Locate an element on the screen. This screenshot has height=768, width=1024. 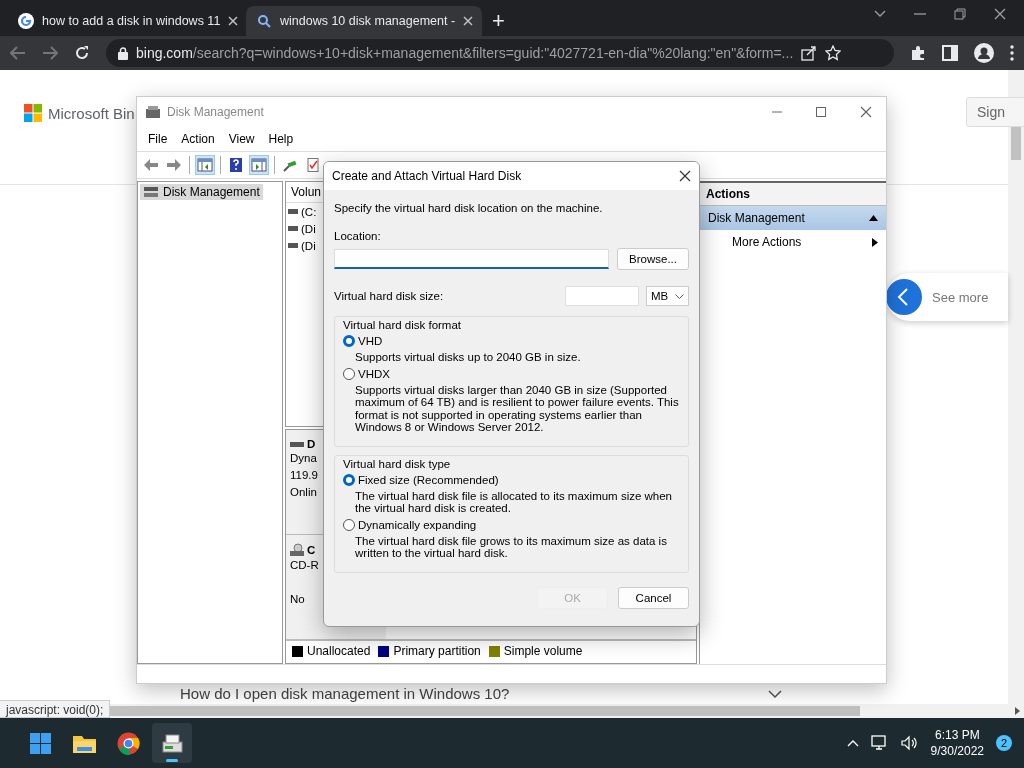
menu-item: Action is located at coordinates (198, 139).